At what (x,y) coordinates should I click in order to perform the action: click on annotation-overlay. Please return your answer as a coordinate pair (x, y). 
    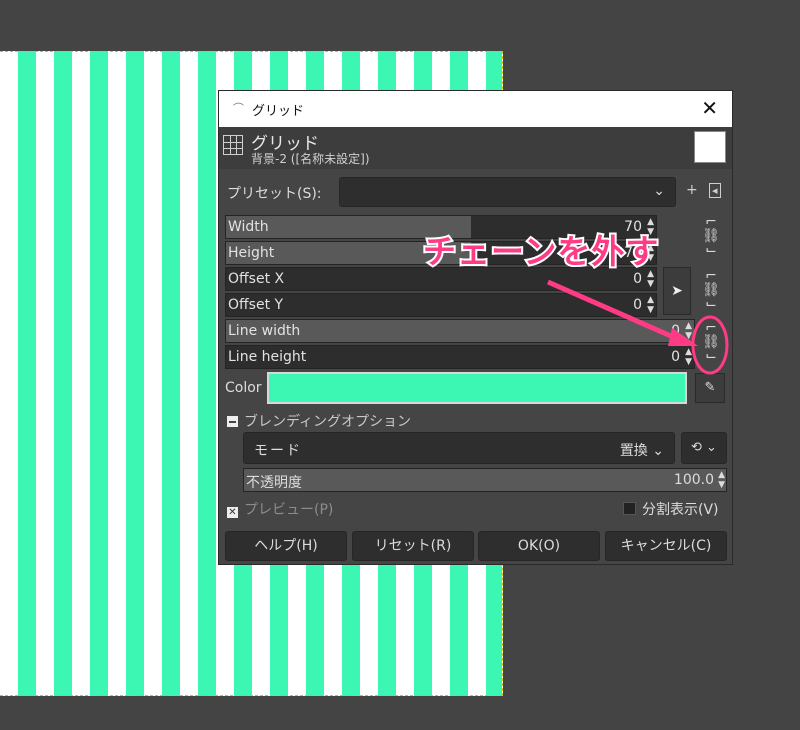
    Looking at the image, I should click on (637, 327).